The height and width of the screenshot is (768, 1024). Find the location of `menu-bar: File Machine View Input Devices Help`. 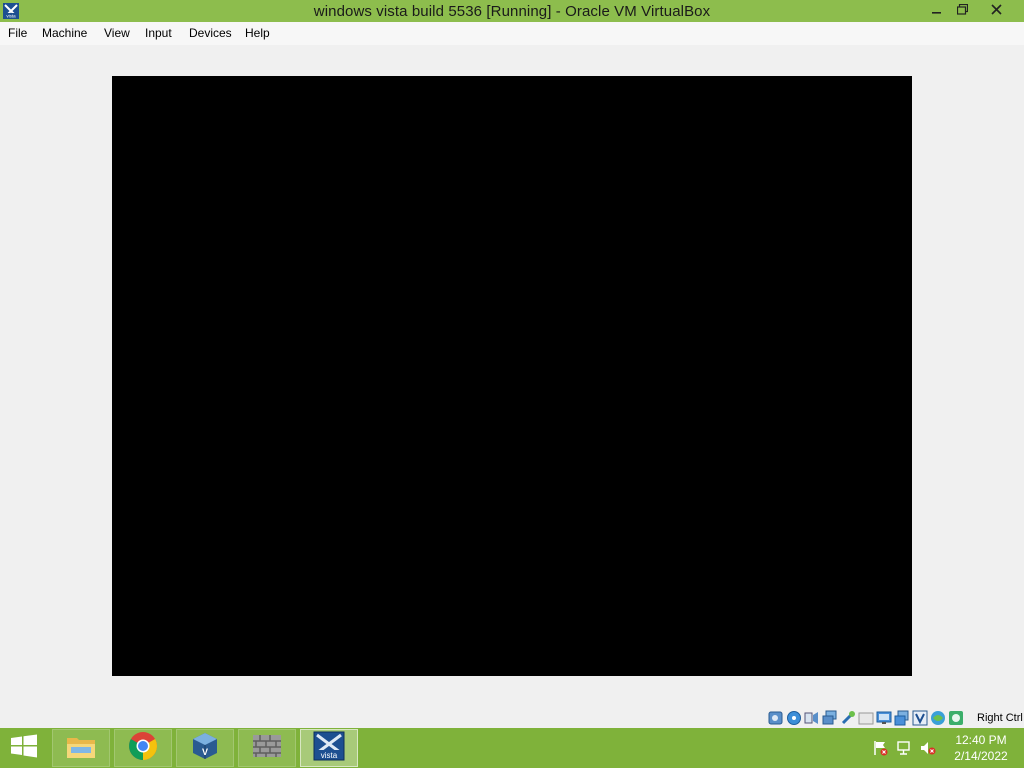

menu-bar: File Machine View Input Devices Help is located at coordinates (512, 33).